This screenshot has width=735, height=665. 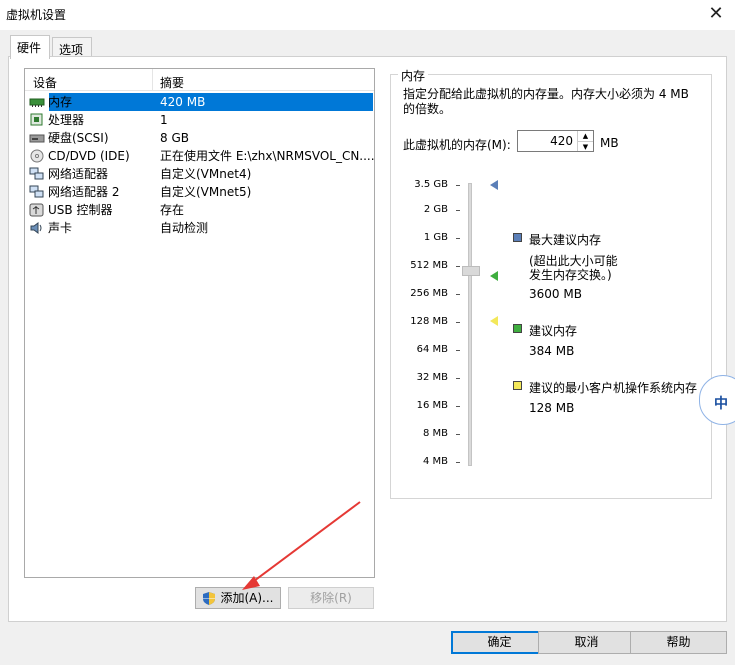 What do you see at coordinates (552, 408) in the screenshot?
I see `legend-min-guest-value: 128 MB` at bounding box center [552, 408].